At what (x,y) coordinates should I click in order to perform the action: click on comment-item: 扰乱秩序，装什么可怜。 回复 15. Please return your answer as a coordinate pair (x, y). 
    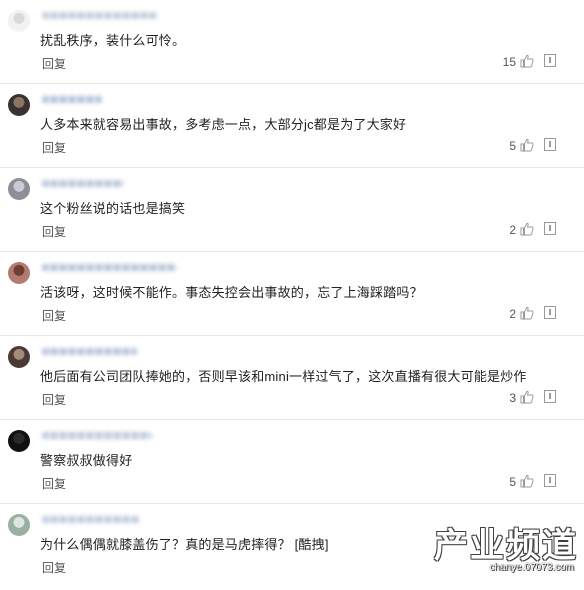
    Looking at the image, I should click on (292, 42).